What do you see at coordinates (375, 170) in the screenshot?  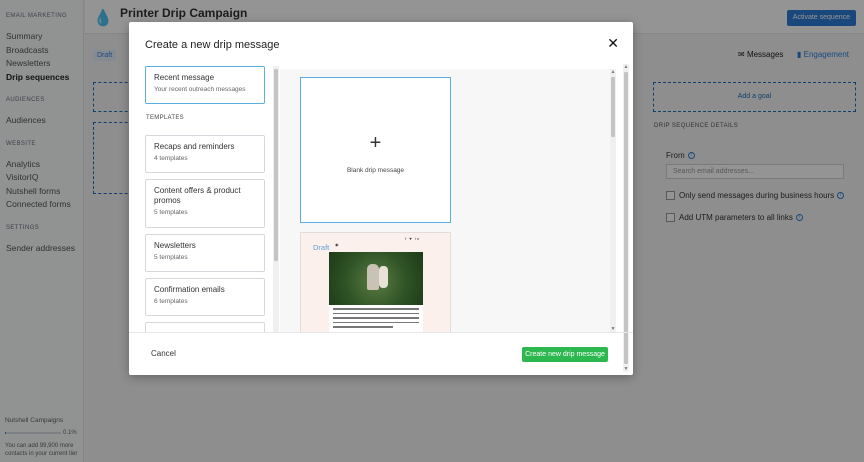 I see `blank-drip-message-label: Blank drip message` at bounding box center [375, 170].